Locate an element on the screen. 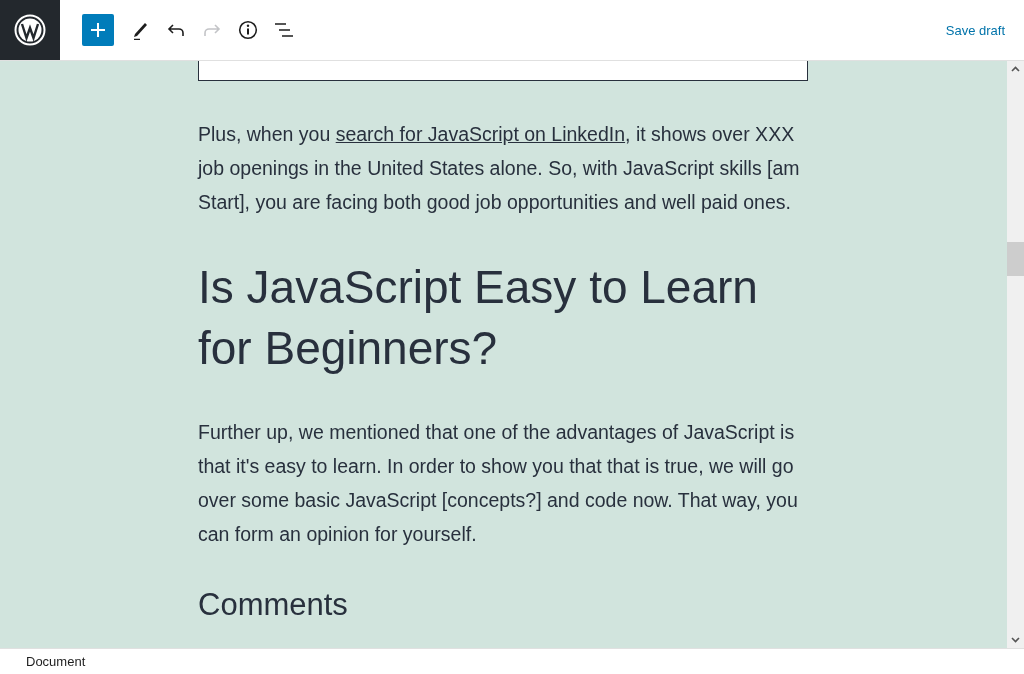 Image resolution: width=1024 pixels, height=674 pixels. redo-icon is located at coordinates (212, 30).